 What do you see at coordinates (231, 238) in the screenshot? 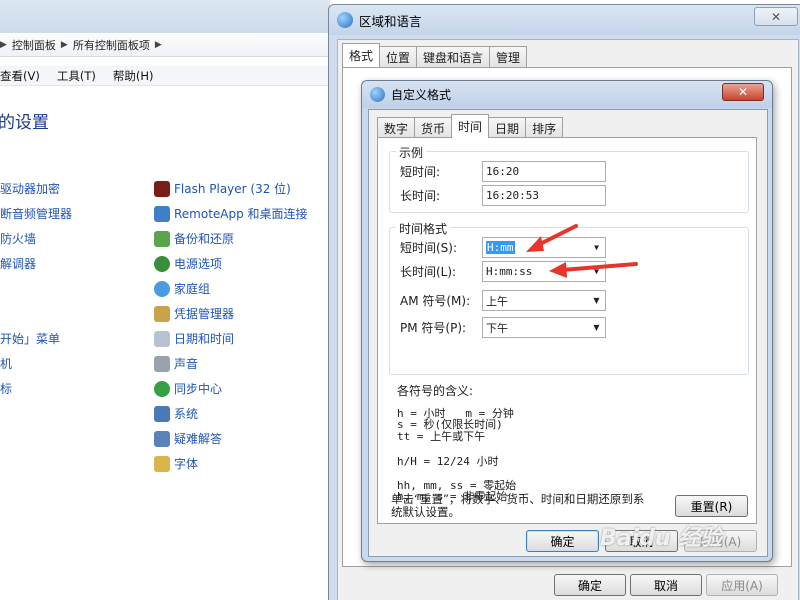
I see `cp-item-backup: 备份和还原` at bounding box center [231, 238].